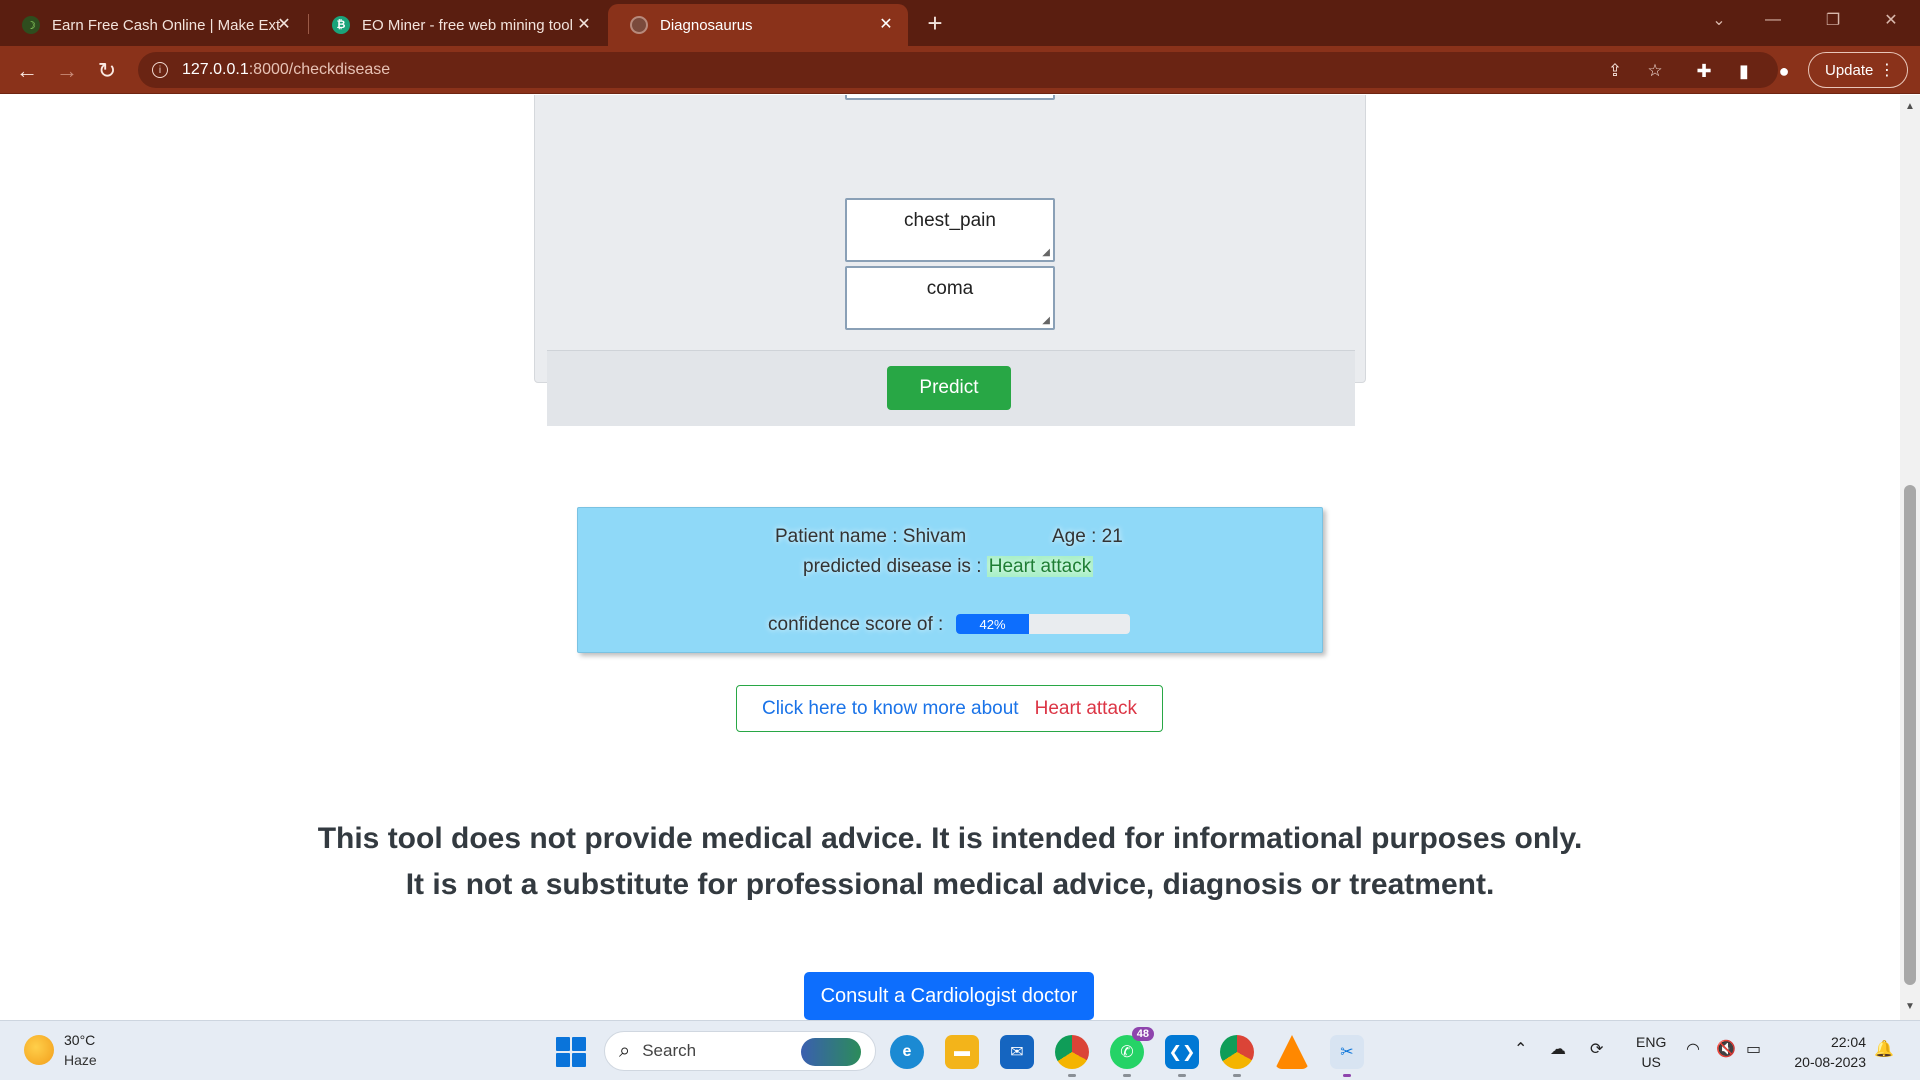 This screenshot has height=1080, width=1920. I want to click on weather-description: Haze, so click(80, 1060).